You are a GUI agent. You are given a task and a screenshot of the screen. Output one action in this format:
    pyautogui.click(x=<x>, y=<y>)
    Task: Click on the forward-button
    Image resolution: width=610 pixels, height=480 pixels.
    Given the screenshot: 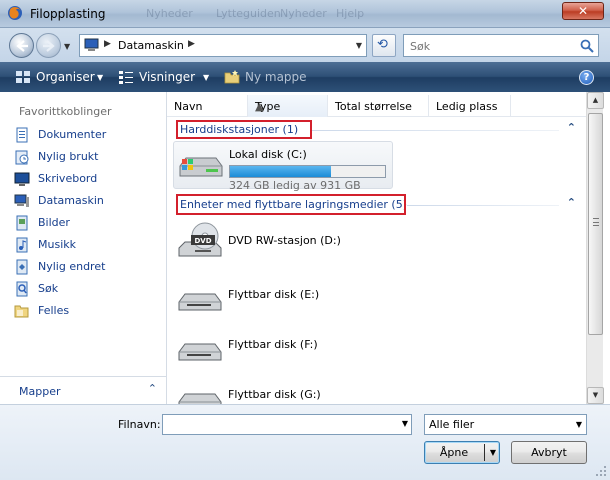 What is the action you would take?
    pyautogui.click(x=48, y=45)
    